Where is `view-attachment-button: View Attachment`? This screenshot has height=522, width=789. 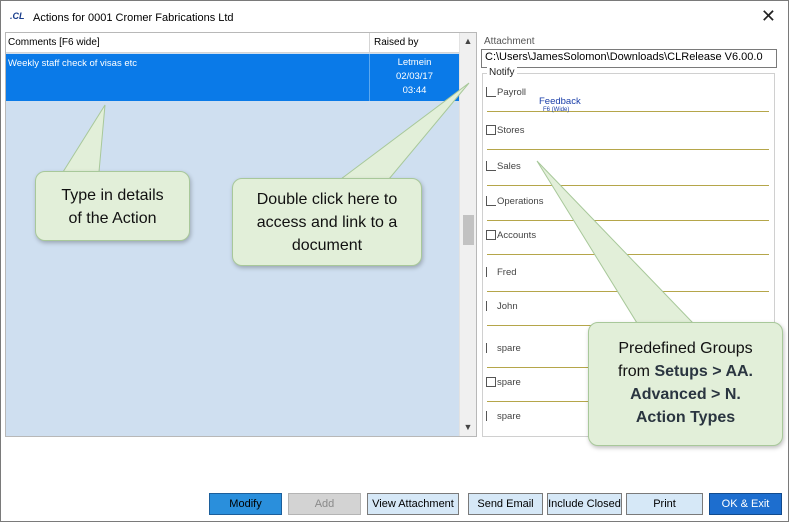
view-attachment-button: View Attachment is located at coordinates (413, 504).